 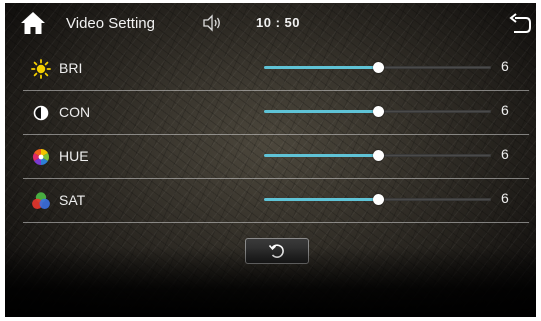 I want to click on hue-slider, so click(x=377, y=156).